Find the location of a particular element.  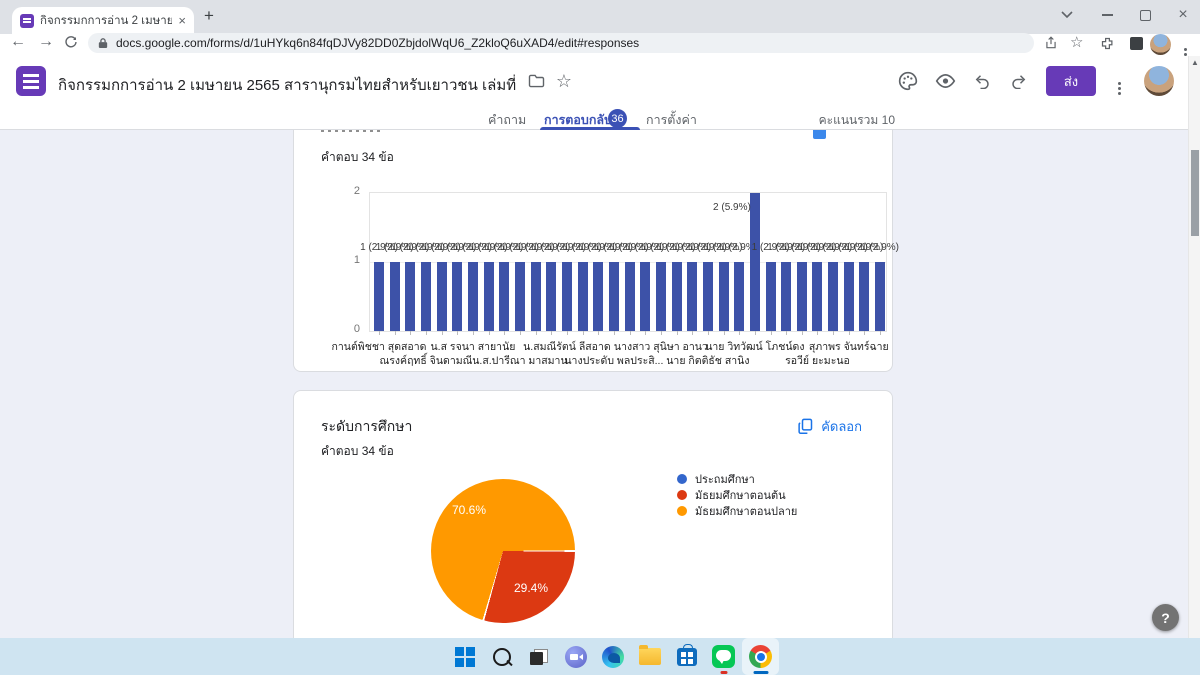

page-scrollbar: ▲ is located at coordinates (1194, 347).